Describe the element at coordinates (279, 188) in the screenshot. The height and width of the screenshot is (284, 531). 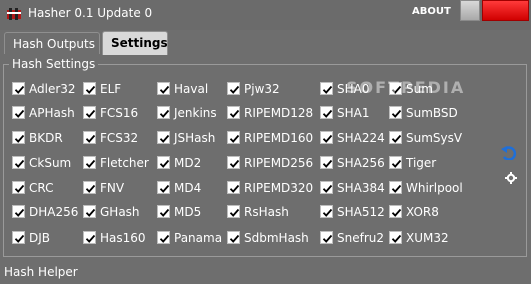
I see `checkbox-label: RIPEMD320` at that location.